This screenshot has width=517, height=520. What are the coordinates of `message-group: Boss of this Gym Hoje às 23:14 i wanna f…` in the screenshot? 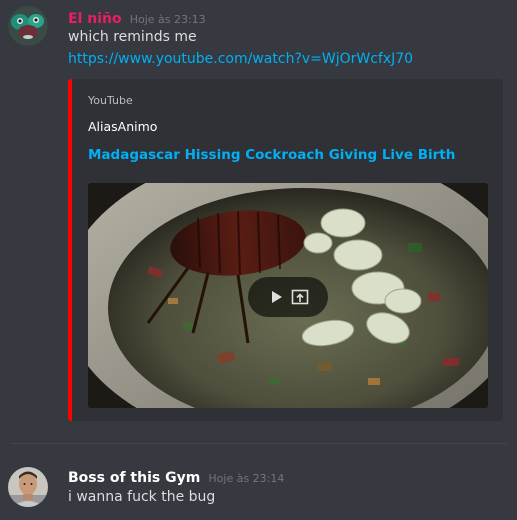 It's located at (258, 485).